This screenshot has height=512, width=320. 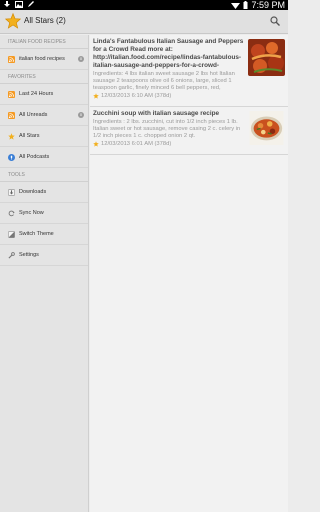 I want to click on wrench-icon, so click(x=11, y=255).